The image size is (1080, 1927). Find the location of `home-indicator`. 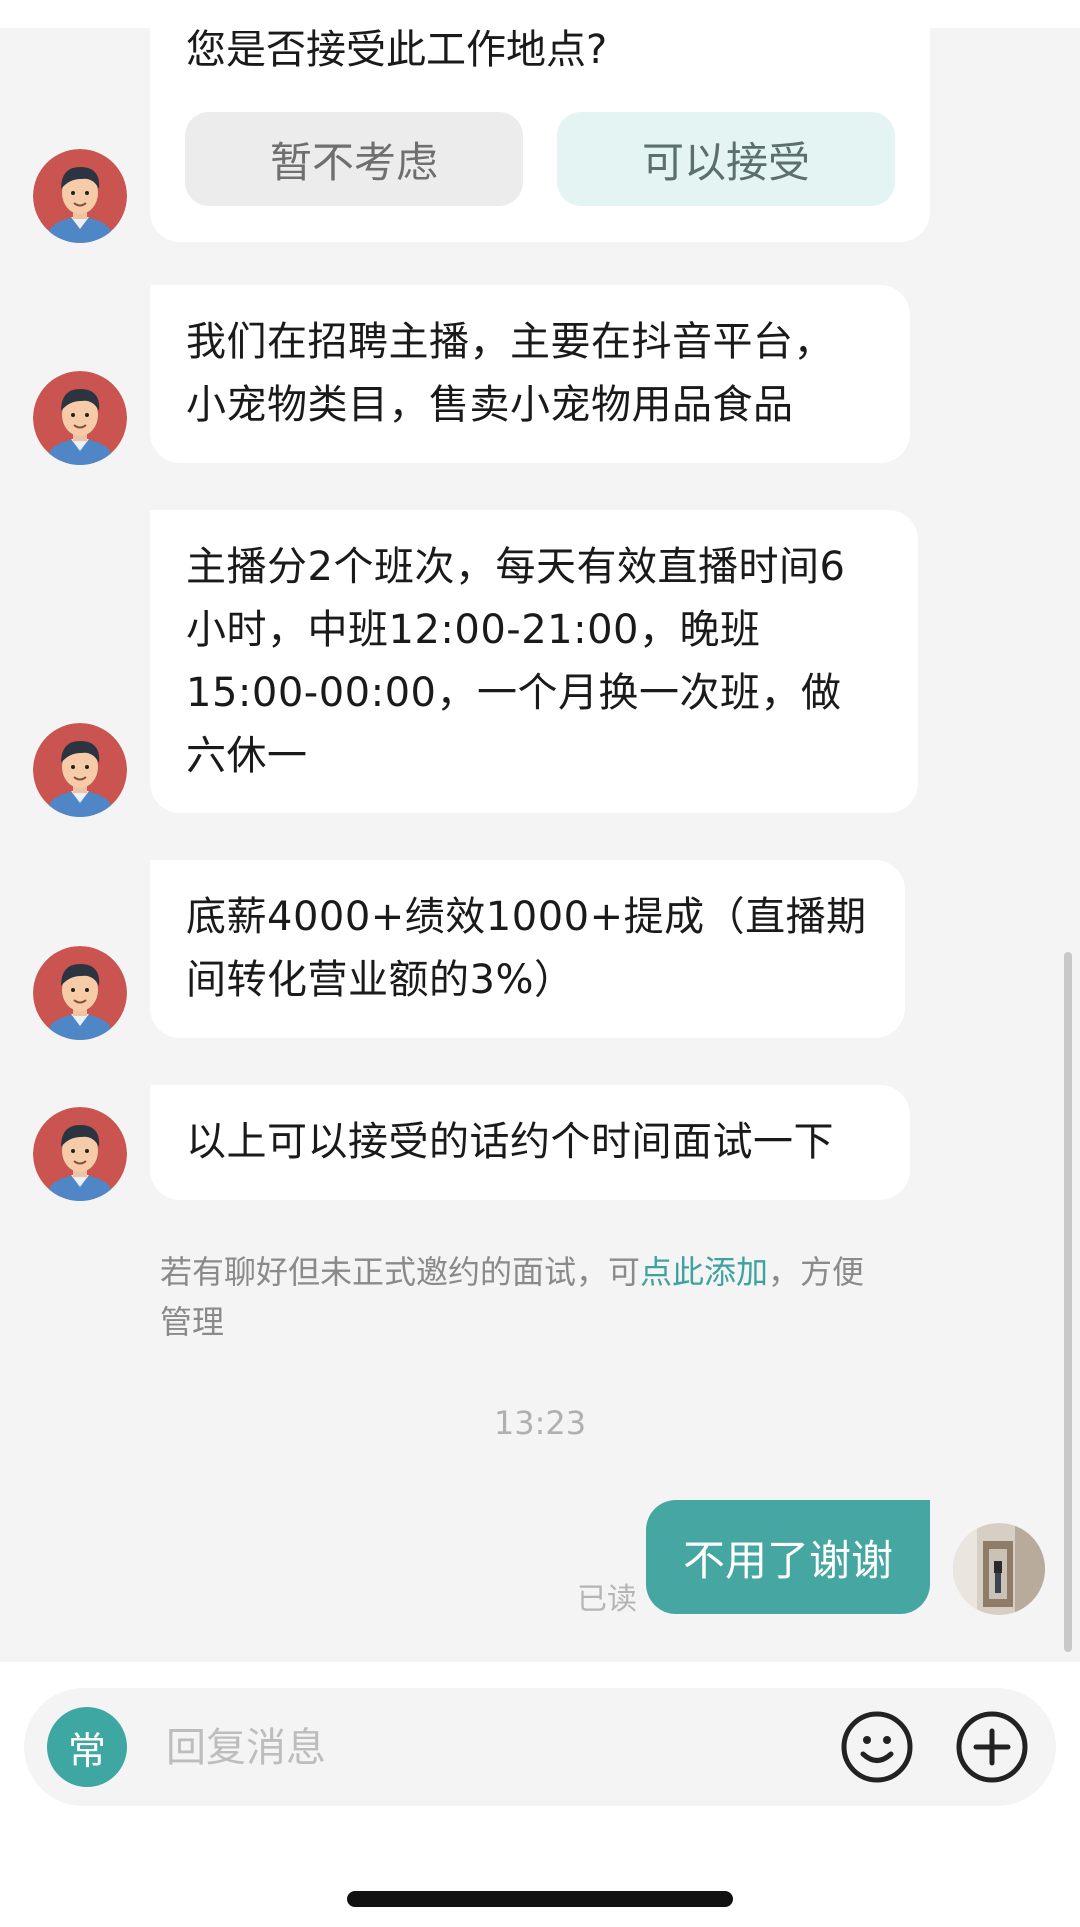

home-indicator is located at coordinates (540, 1899).